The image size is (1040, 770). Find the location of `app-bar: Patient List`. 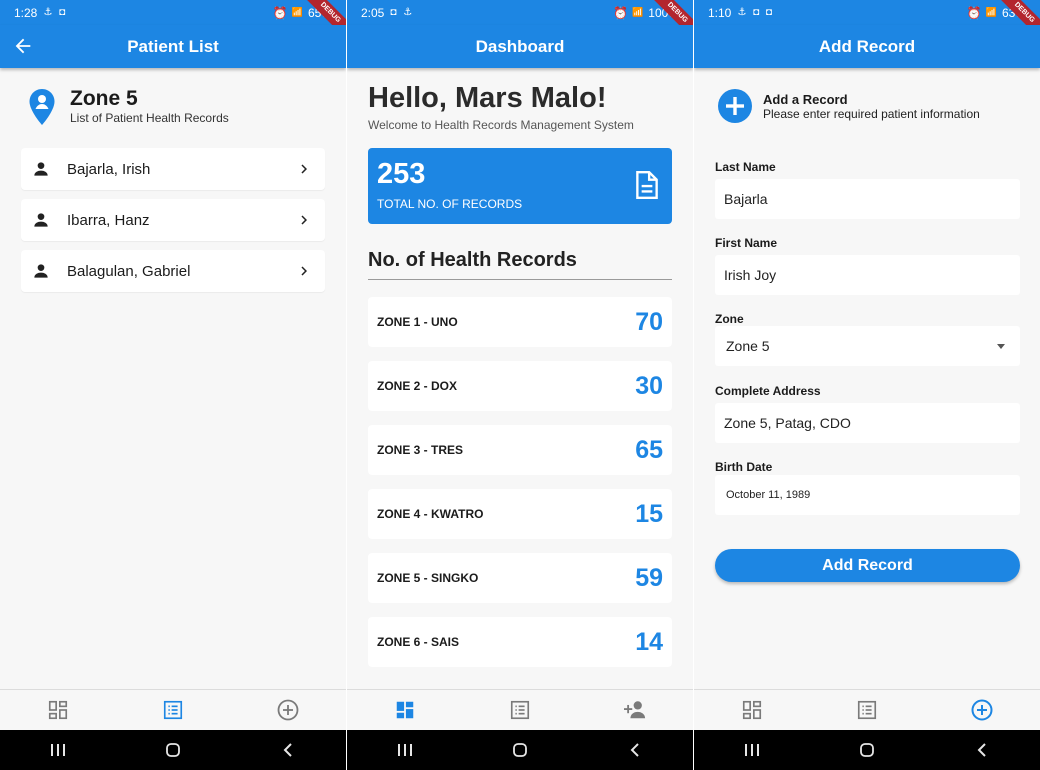

app-bar: Patient List is located at coordinates (173, 46).